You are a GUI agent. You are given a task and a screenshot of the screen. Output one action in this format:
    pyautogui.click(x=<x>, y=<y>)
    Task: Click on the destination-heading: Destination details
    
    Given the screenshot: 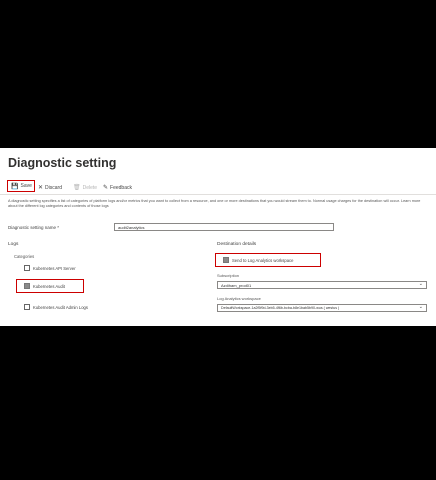 What is the action you would take?
    pyautogui.click(x=237, y=244)
    